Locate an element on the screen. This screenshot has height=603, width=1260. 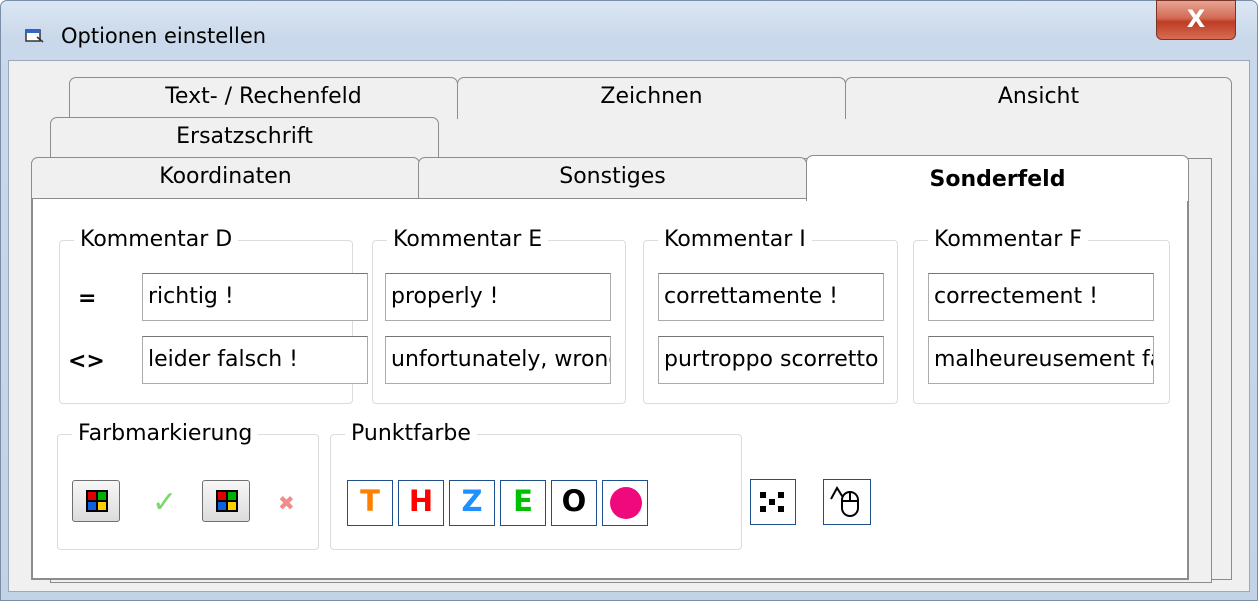
tab-sonderfeld: Sonderfeld is located at coordinates (997, 178).